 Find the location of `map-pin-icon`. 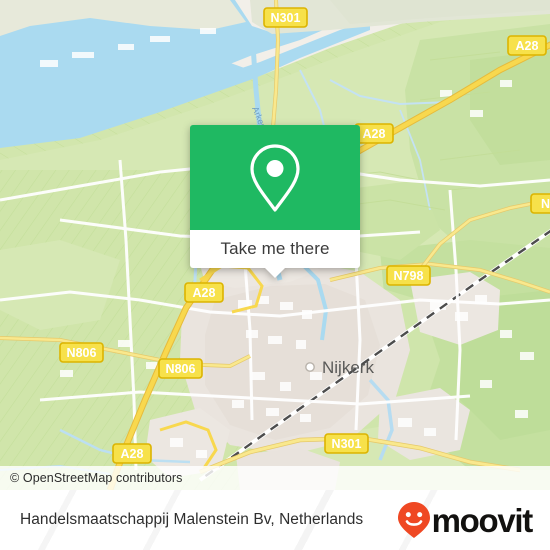

map-pin-icon is located at coordinates (275, 177).